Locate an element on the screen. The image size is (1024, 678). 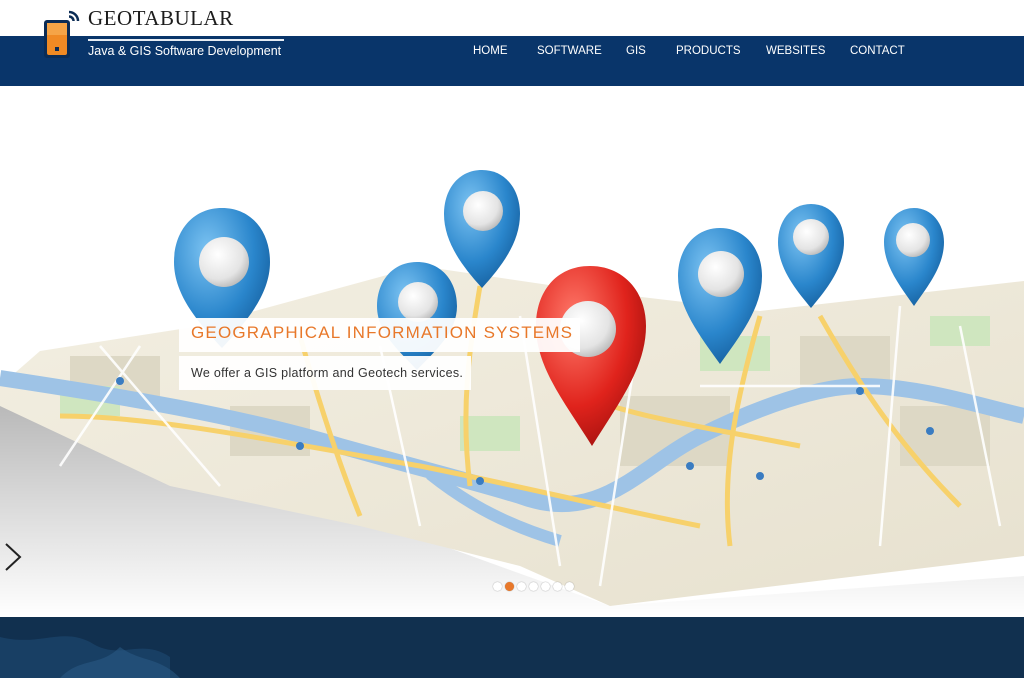
nav-gis: GIS is located at coordinates (636, 51).